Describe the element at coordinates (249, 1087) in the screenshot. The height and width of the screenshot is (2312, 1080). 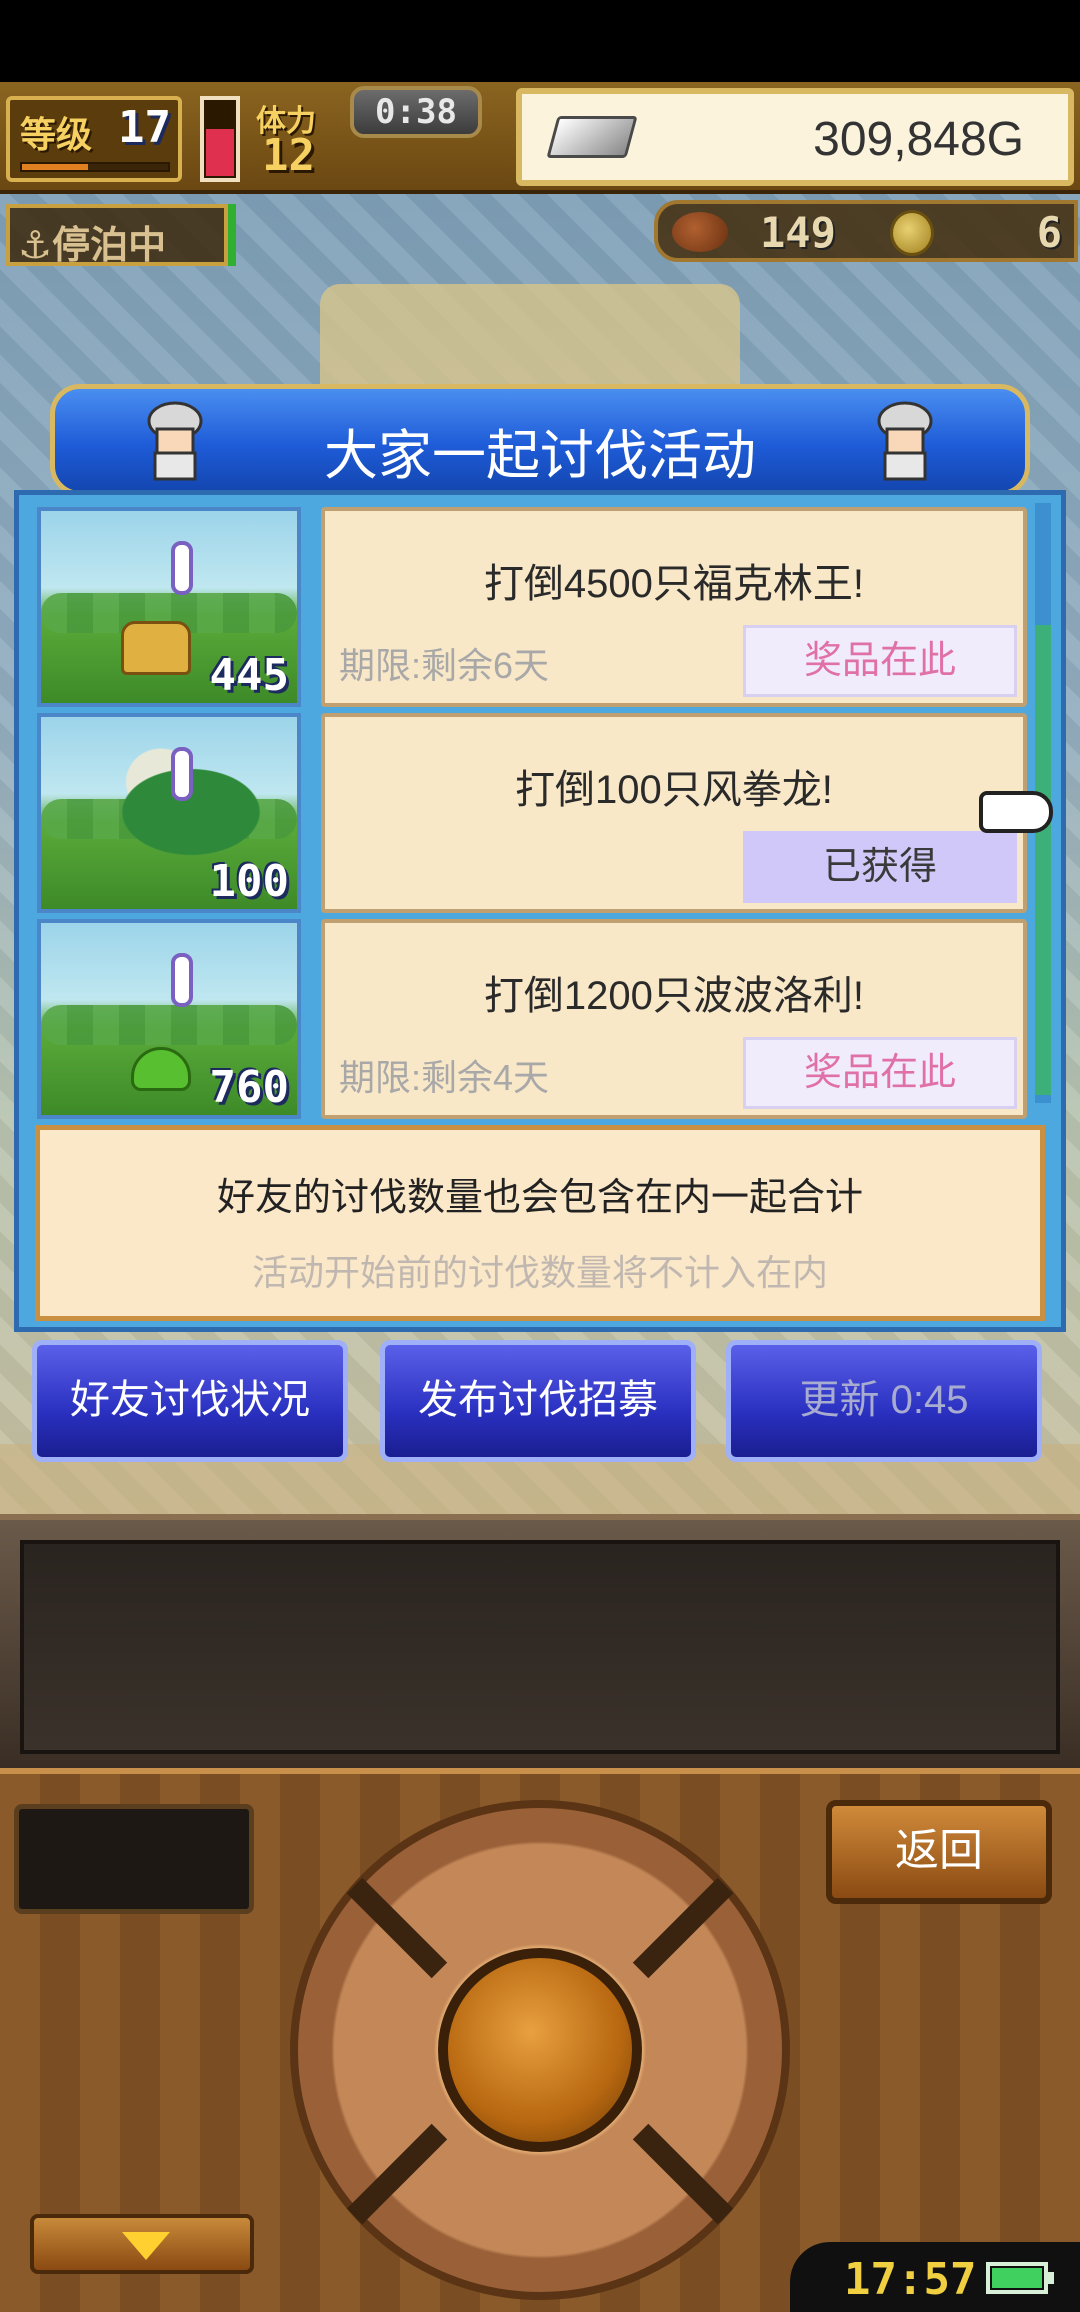
I see `kill-count: 760` at that location.